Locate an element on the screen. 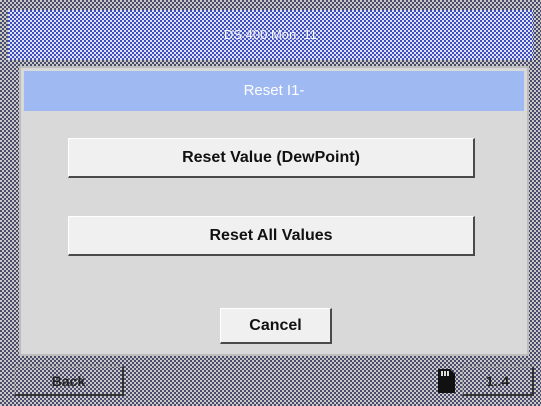 This screenshot has height=406, width=541. back-button: Back is located at coordinates (69, 381).